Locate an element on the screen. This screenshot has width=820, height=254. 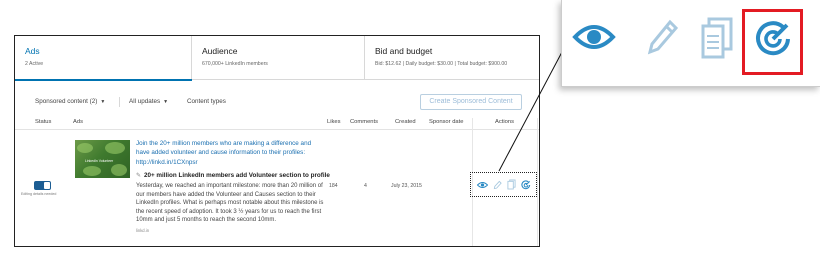
toggle-knob is located at coordinates (47, 185).